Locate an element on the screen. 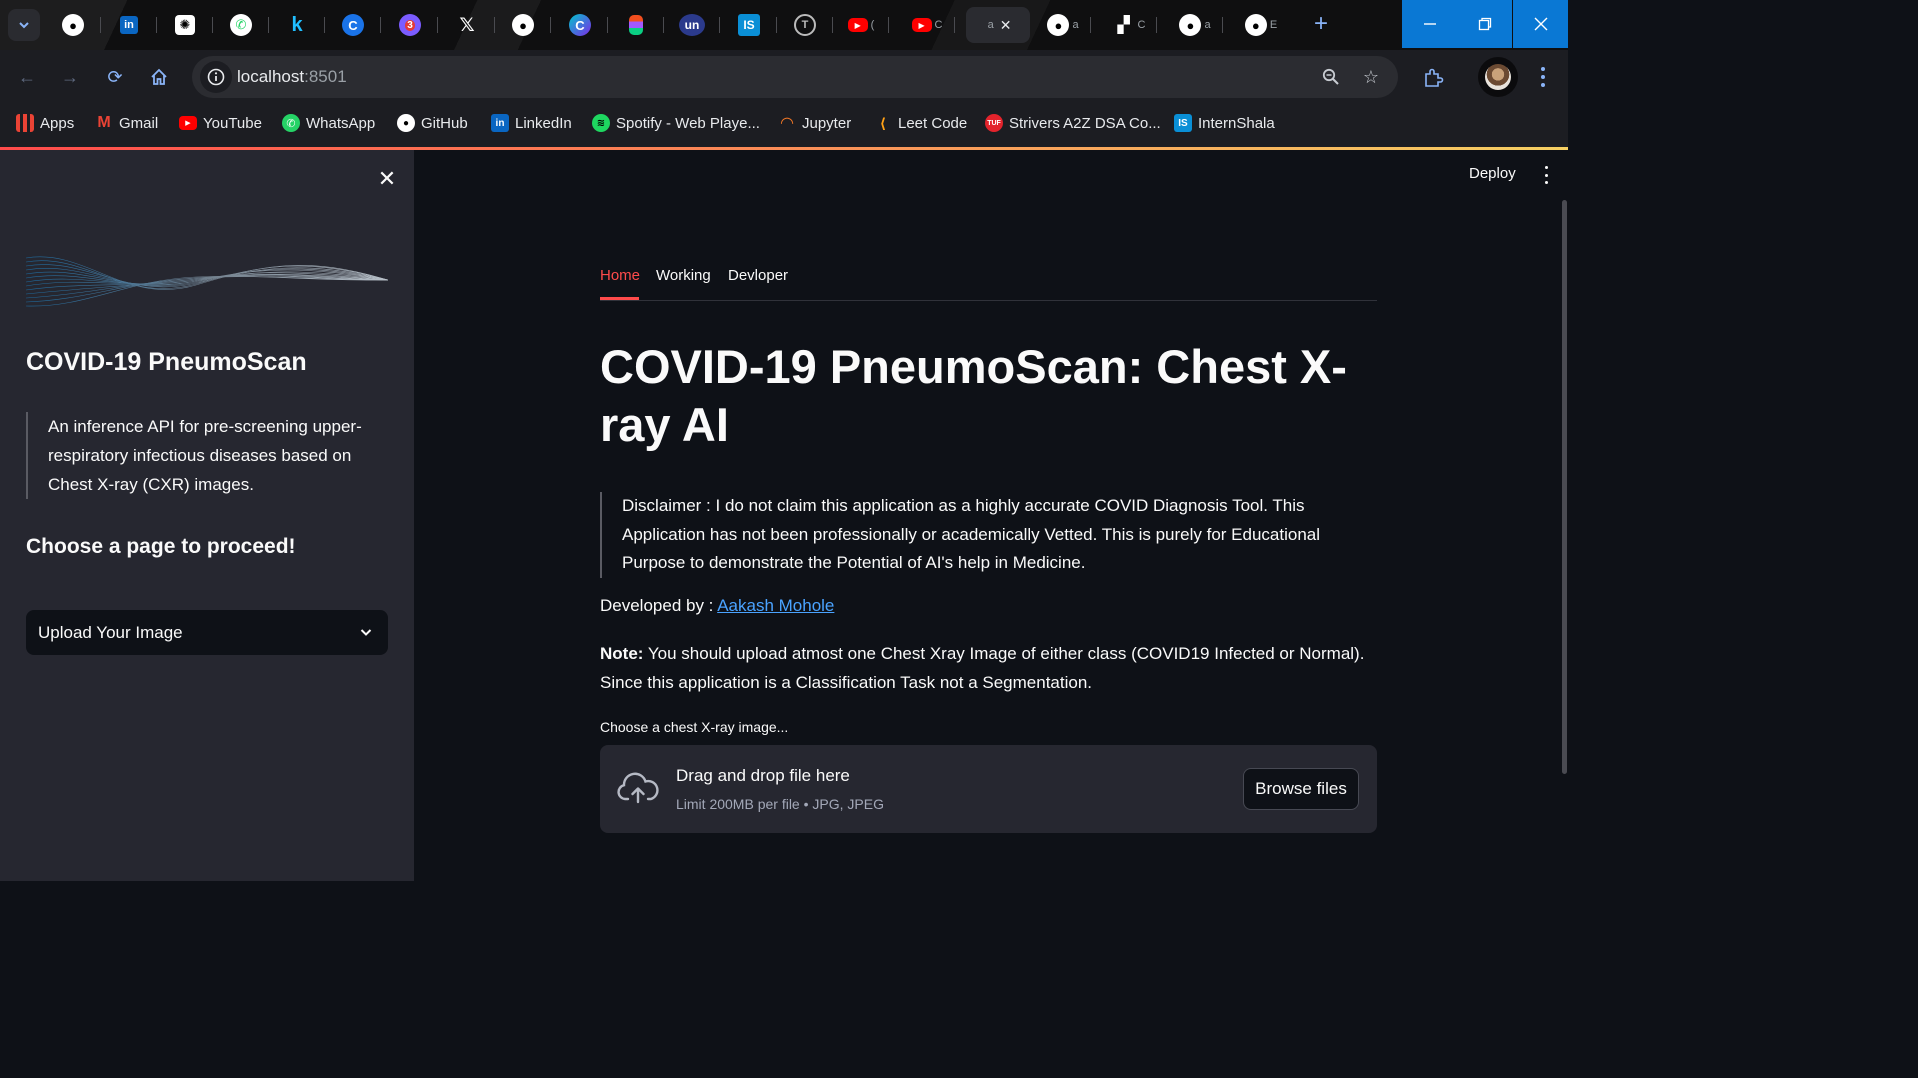 The height and width of the screenshot is (1078, 1918). youtube-icon: ▶ is located at coordinates (921, 25).